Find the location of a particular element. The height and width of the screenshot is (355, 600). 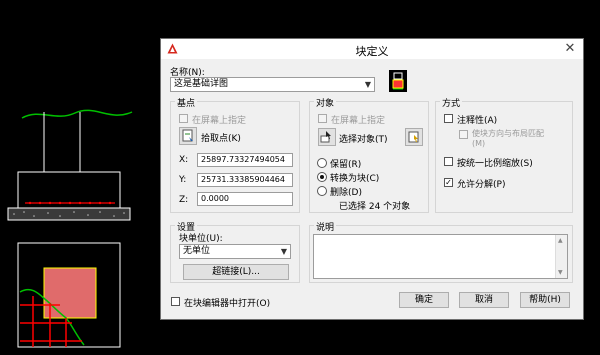

convert-to-block-radio is located at coordinates (322, 177).